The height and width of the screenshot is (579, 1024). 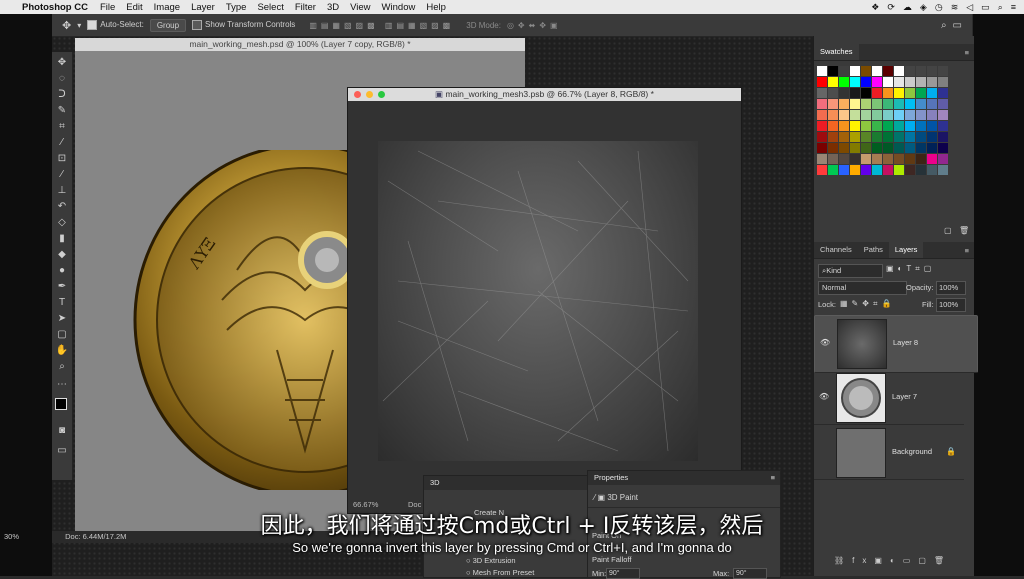 I want to click on sync-icon: ⟳, so click(x=891, y=7).